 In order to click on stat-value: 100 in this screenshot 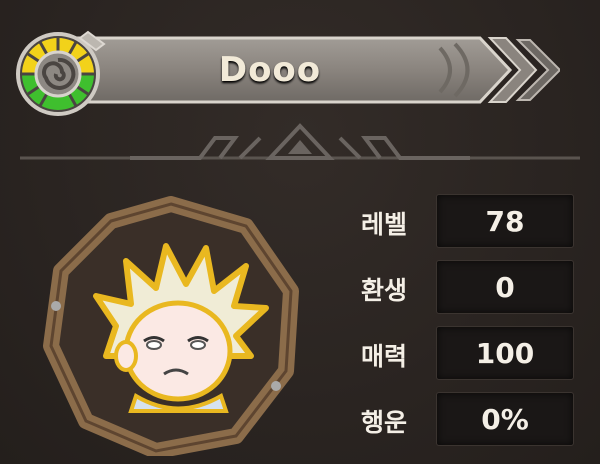, I will do `click(505, 353)`.